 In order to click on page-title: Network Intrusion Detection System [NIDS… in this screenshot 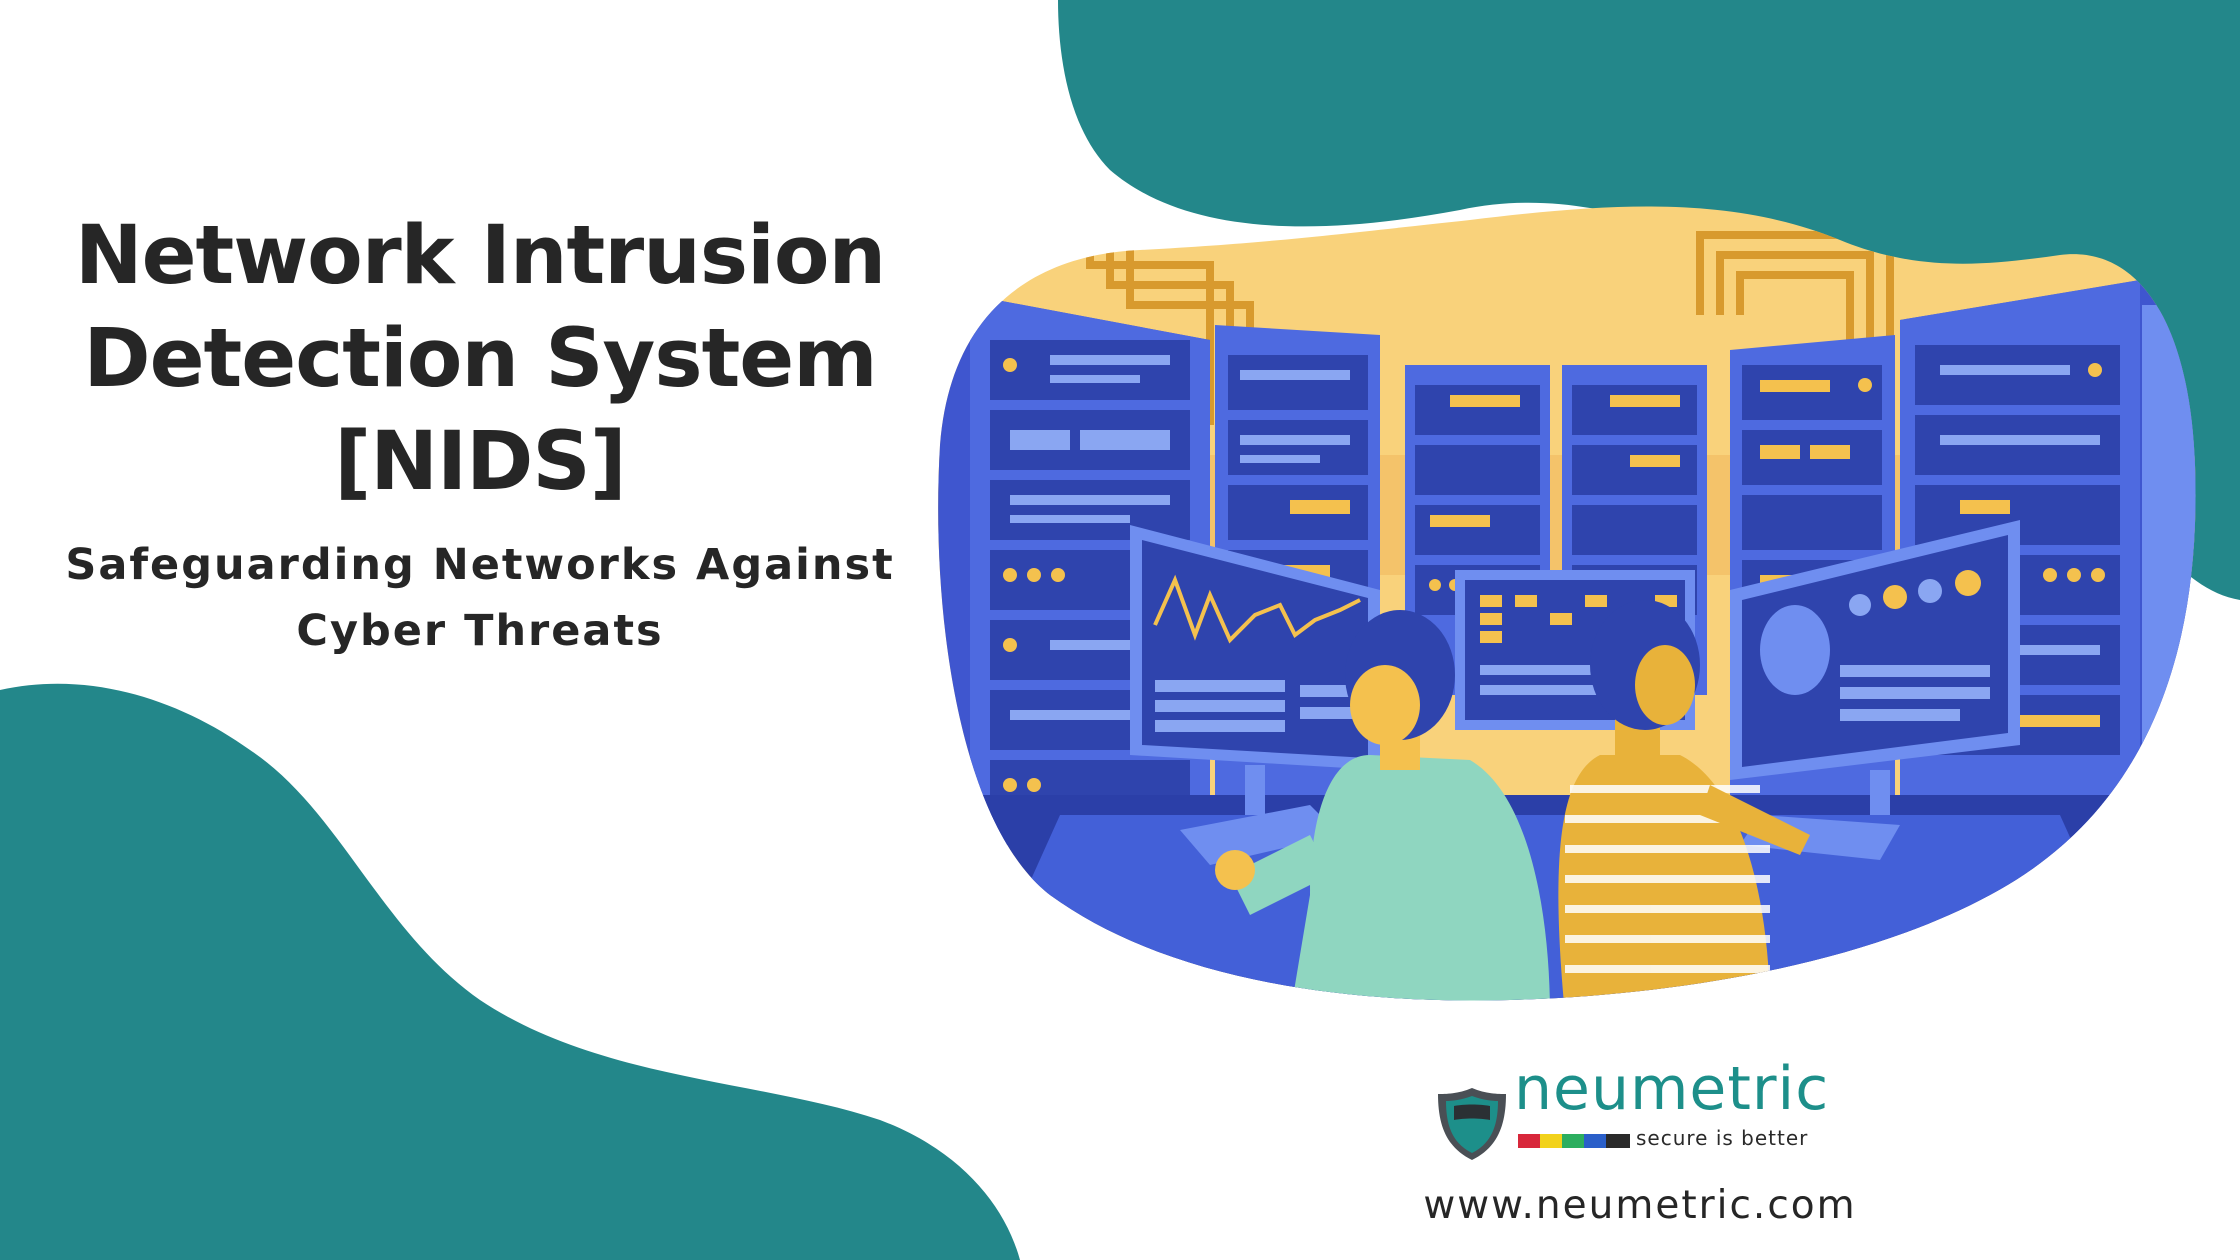, I will do `click(480, 359)`.